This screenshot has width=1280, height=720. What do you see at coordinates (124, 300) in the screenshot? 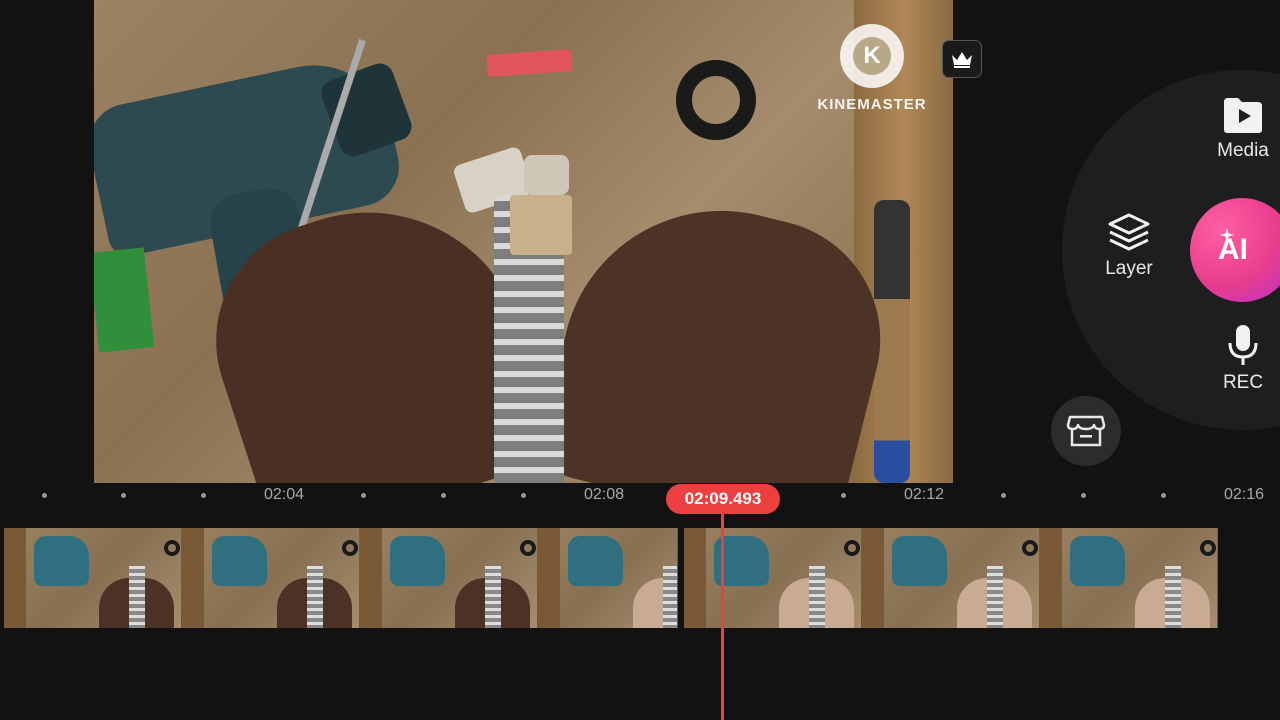
I see `preview-scene-circuit-board` at bounding box center [124, 300].